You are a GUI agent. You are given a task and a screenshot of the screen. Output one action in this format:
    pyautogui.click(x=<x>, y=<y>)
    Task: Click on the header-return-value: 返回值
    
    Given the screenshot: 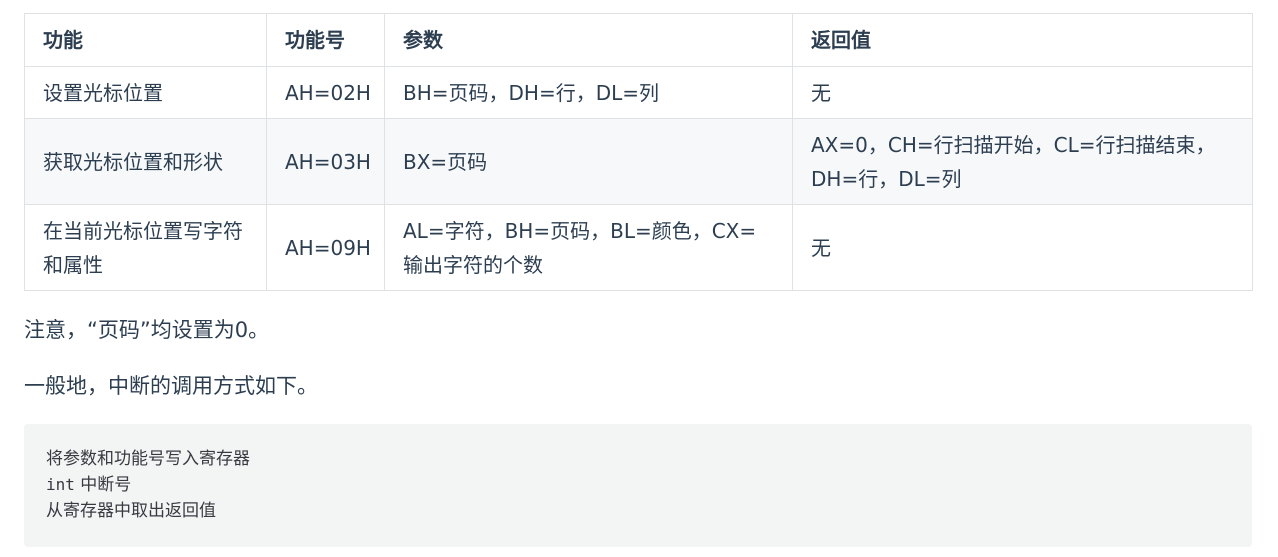 What is the action you would take?
    pyautogui.click(x=1022, y=40)
    